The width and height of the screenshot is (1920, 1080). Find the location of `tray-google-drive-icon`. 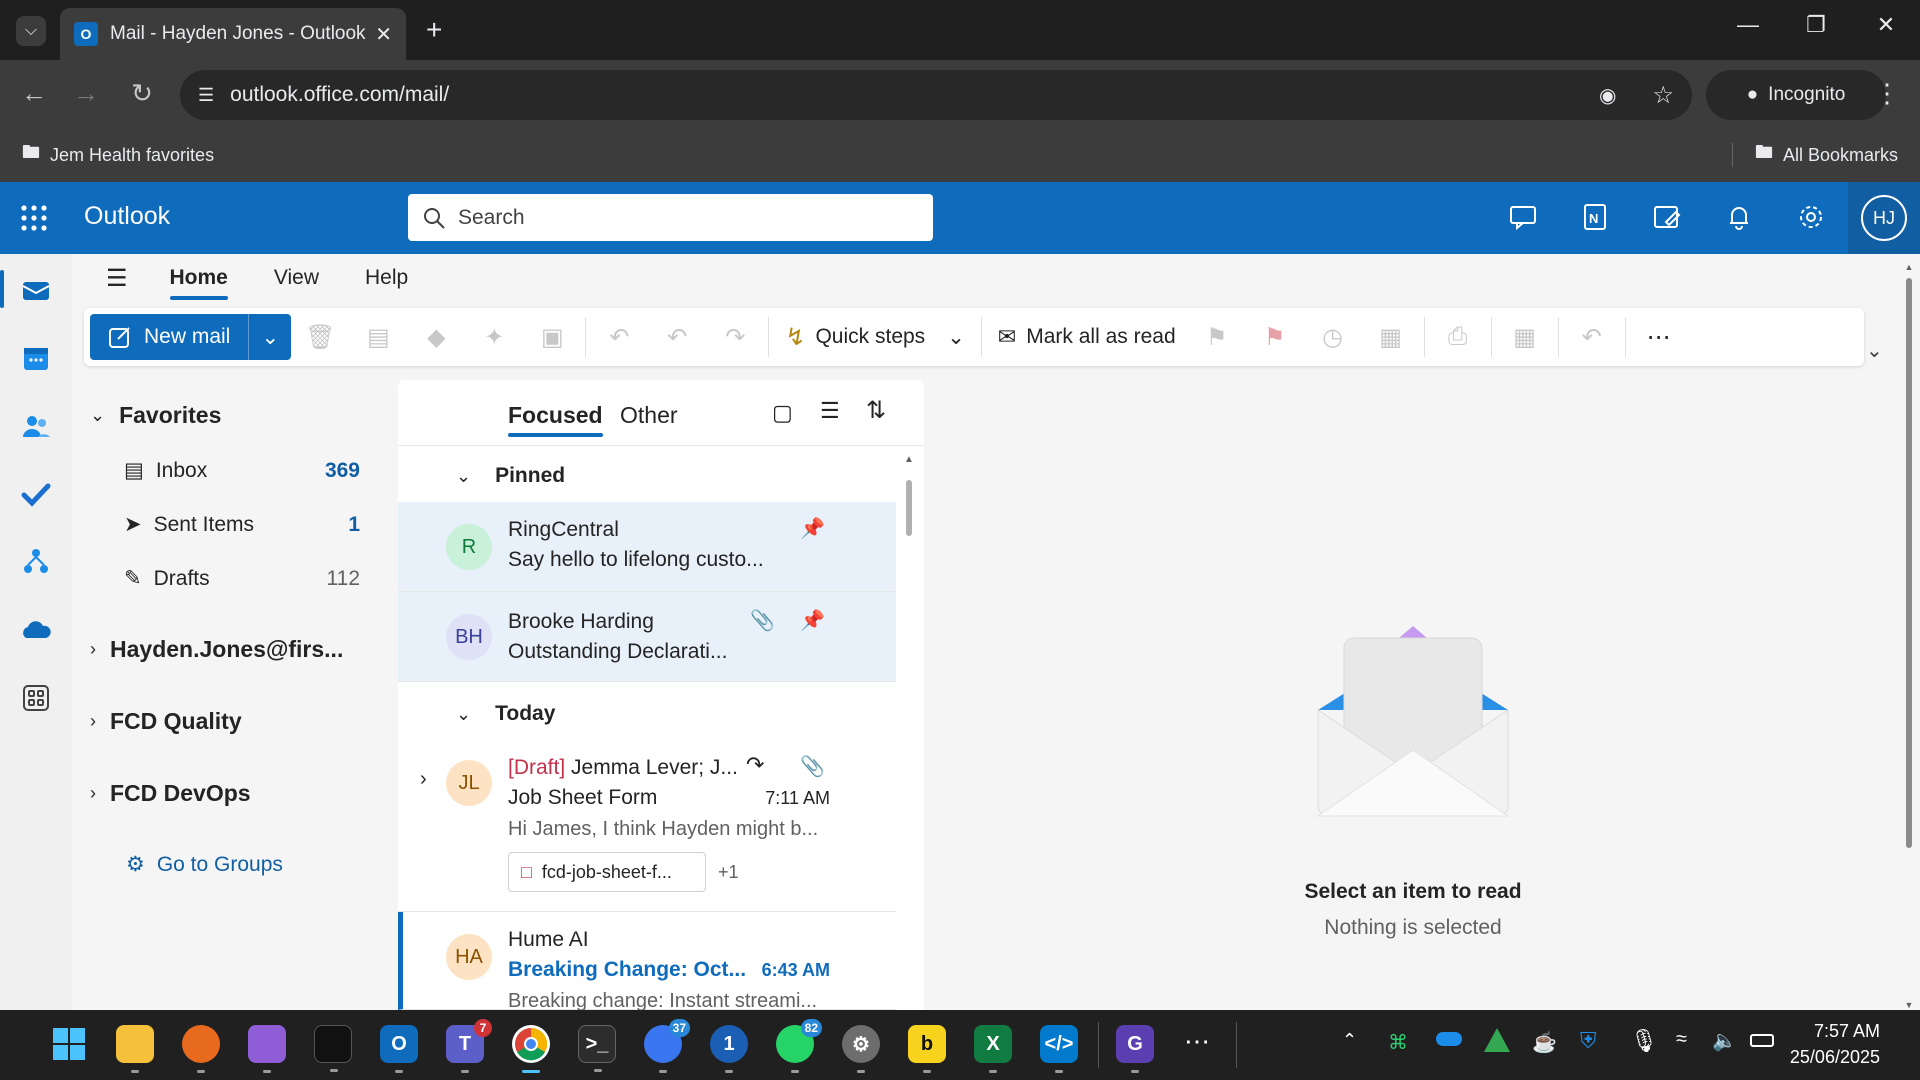

tray-google-drive-icon is located at coordinates (1497, 1040).